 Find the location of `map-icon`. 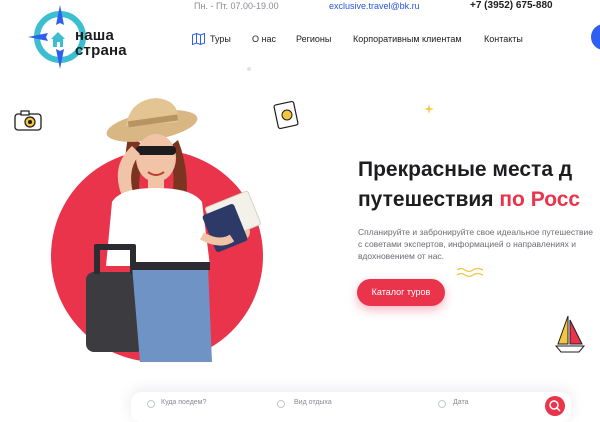

map-icon is located at coordinates (198, 39).